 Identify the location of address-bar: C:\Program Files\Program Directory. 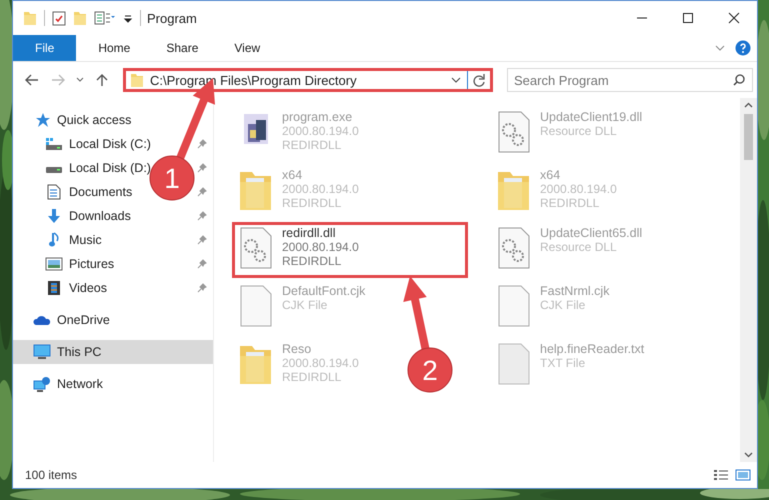
(308, 80).